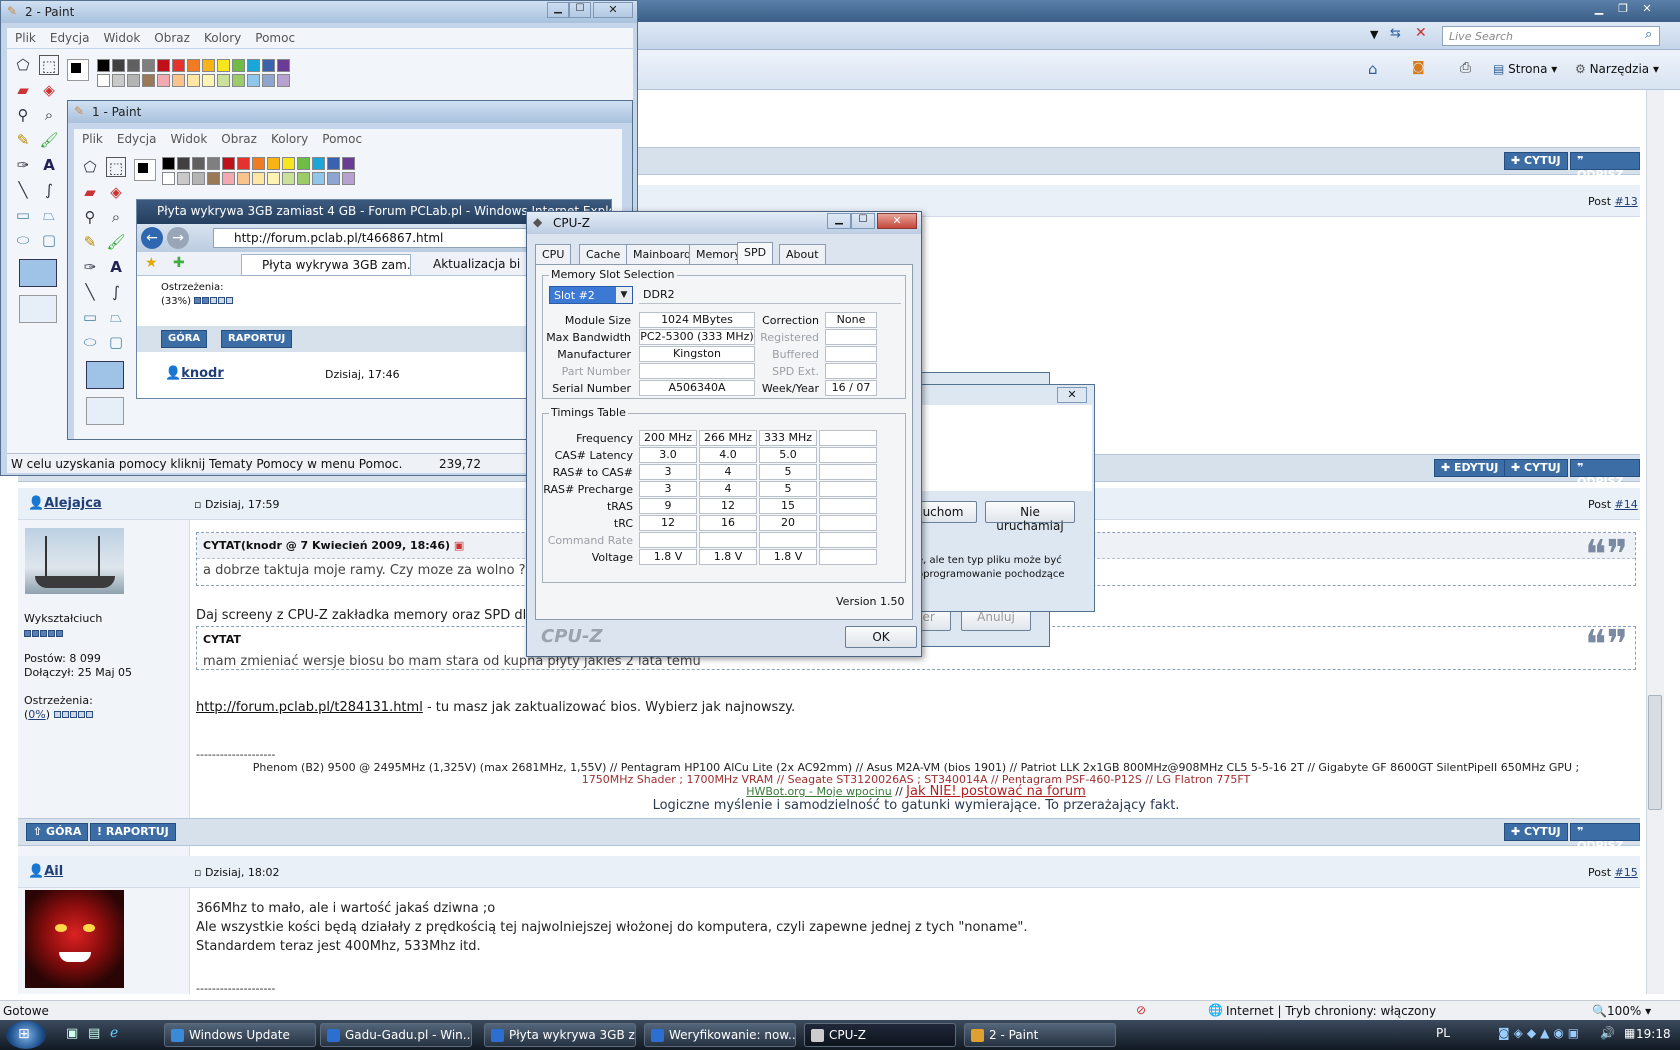 This screenshot has height=1050, width=1680. What do you see at coordinates (49, 165) in the screenshot?
I see `text-icon: A` at bounding box center [49, 165].